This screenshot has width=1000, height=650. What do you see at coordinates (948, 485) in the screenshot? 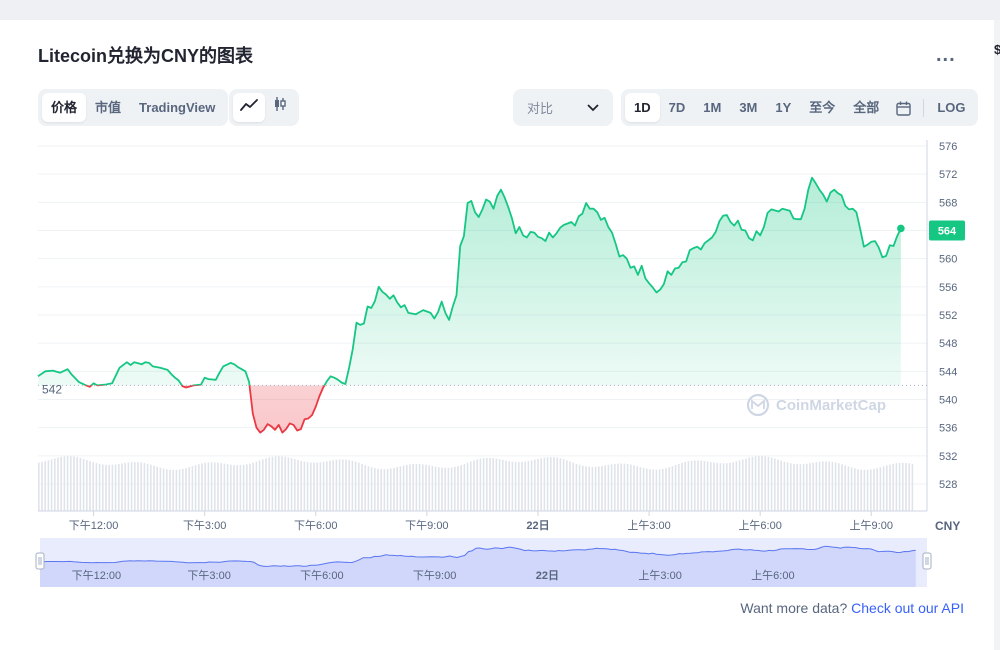
I see `y-tick-label: 528` at bounding box center [948, 485].